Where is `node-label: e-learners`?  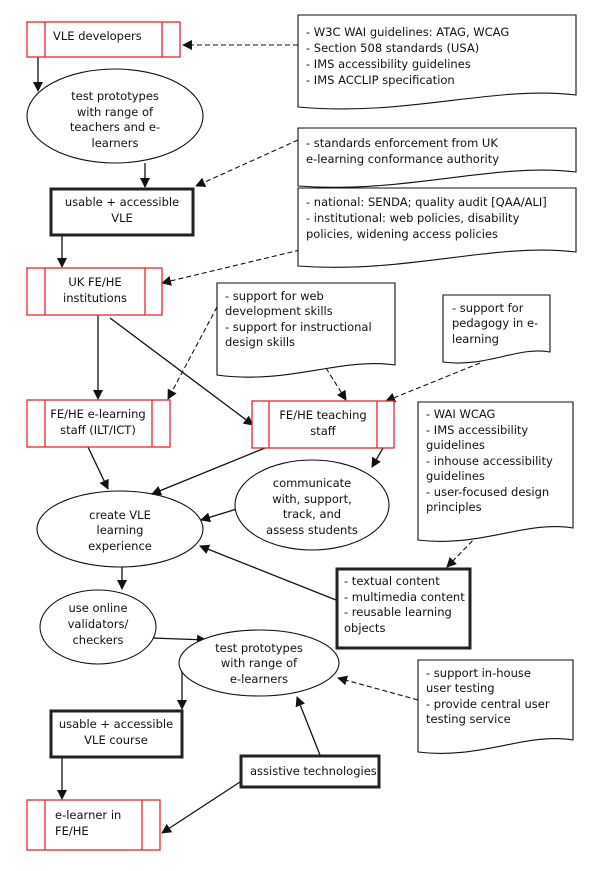 node-label: e-learners is located at coordinates (259, 679).